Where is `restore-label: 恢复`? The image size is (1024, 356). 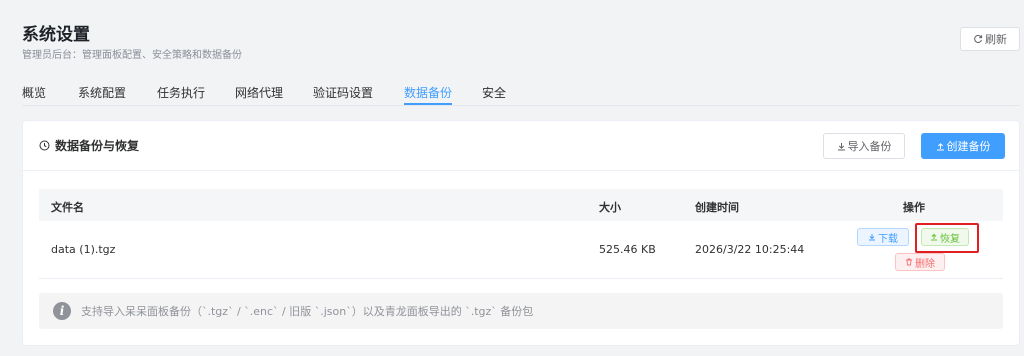 restore-label: 恢复 is located at coordinates (950, 239).